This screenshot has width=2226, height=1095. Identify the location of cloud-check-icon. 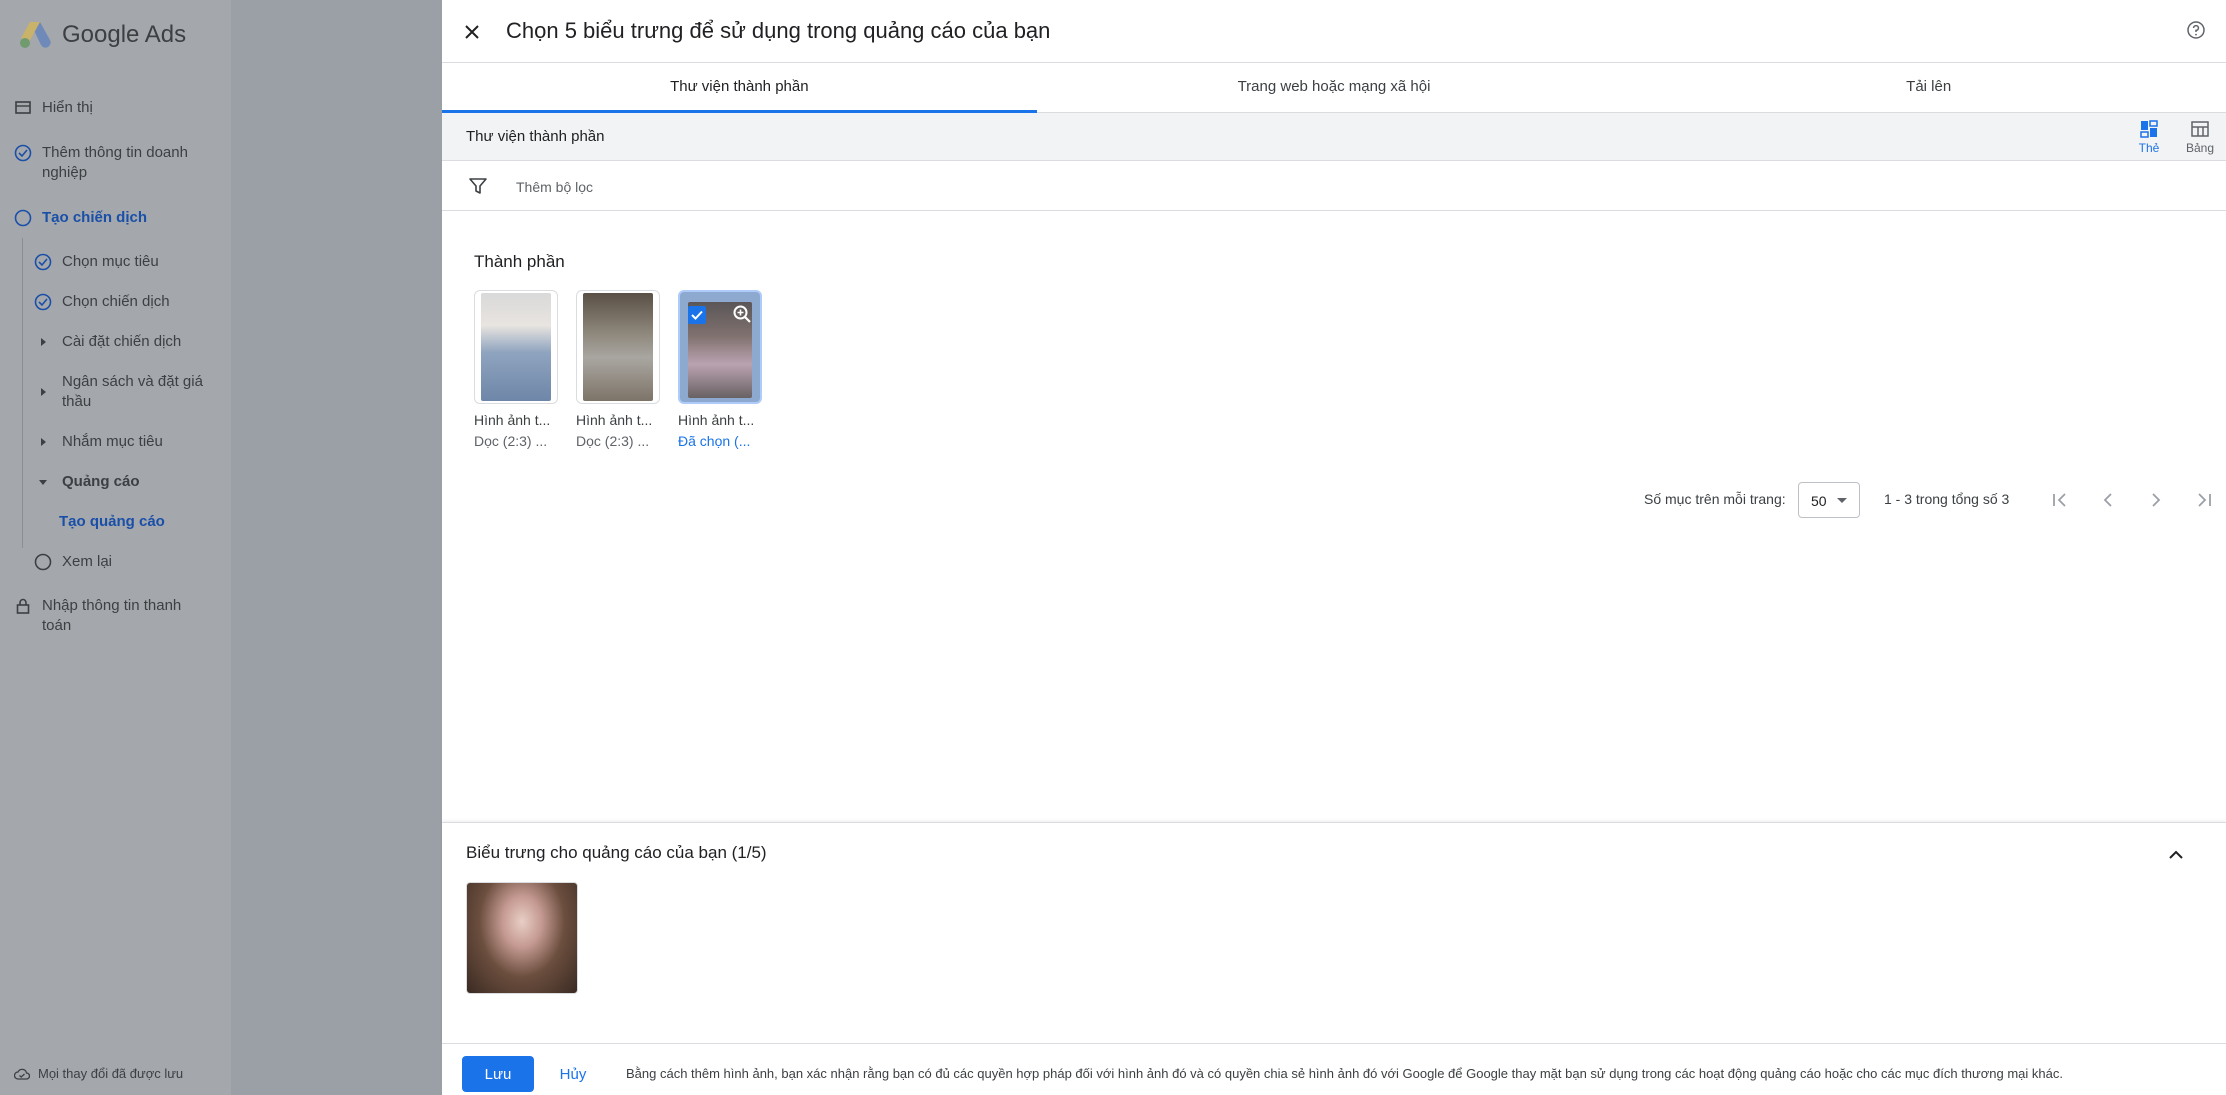
(22, 1074).